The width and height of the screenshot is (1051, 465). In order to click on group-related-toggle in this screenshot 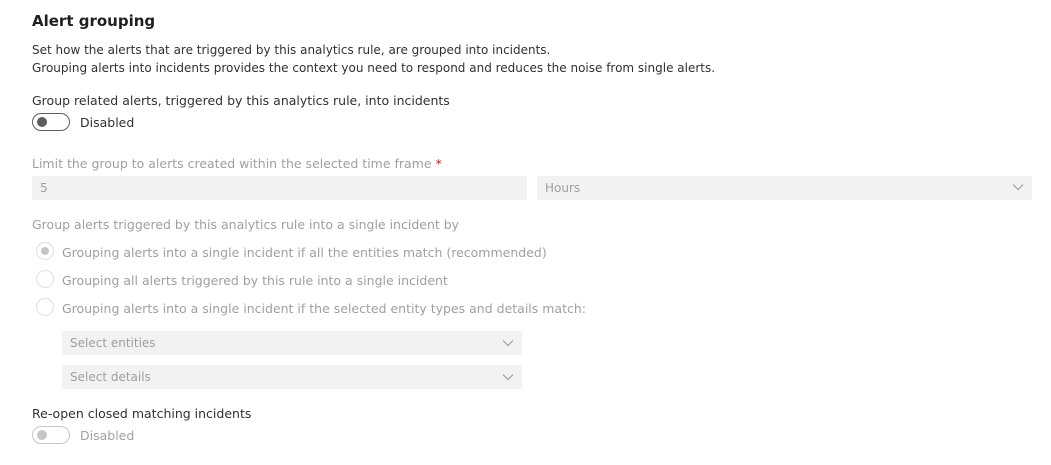, I will do `click(51, 122)`.